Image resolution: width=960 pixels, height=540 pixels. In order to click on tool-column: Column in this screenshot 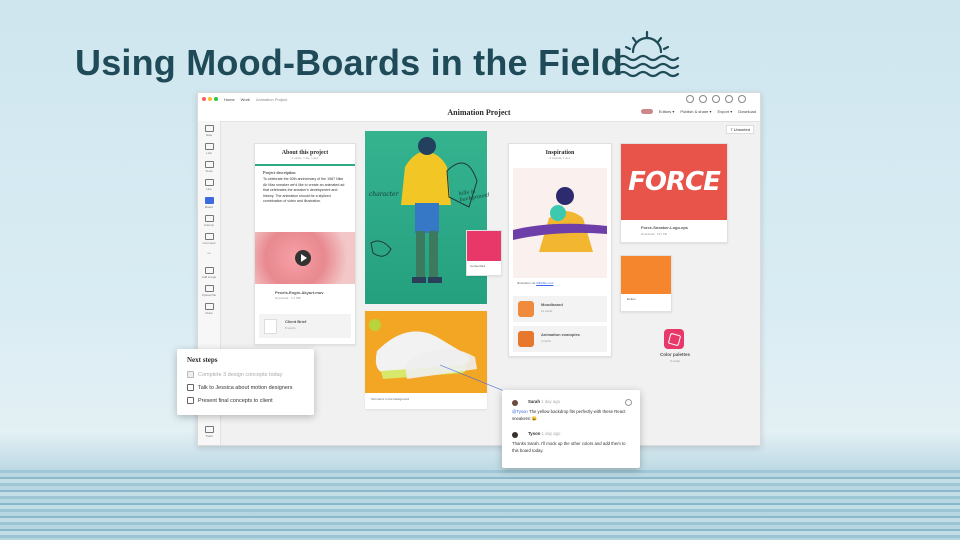, I will do `click(209, 221)`.